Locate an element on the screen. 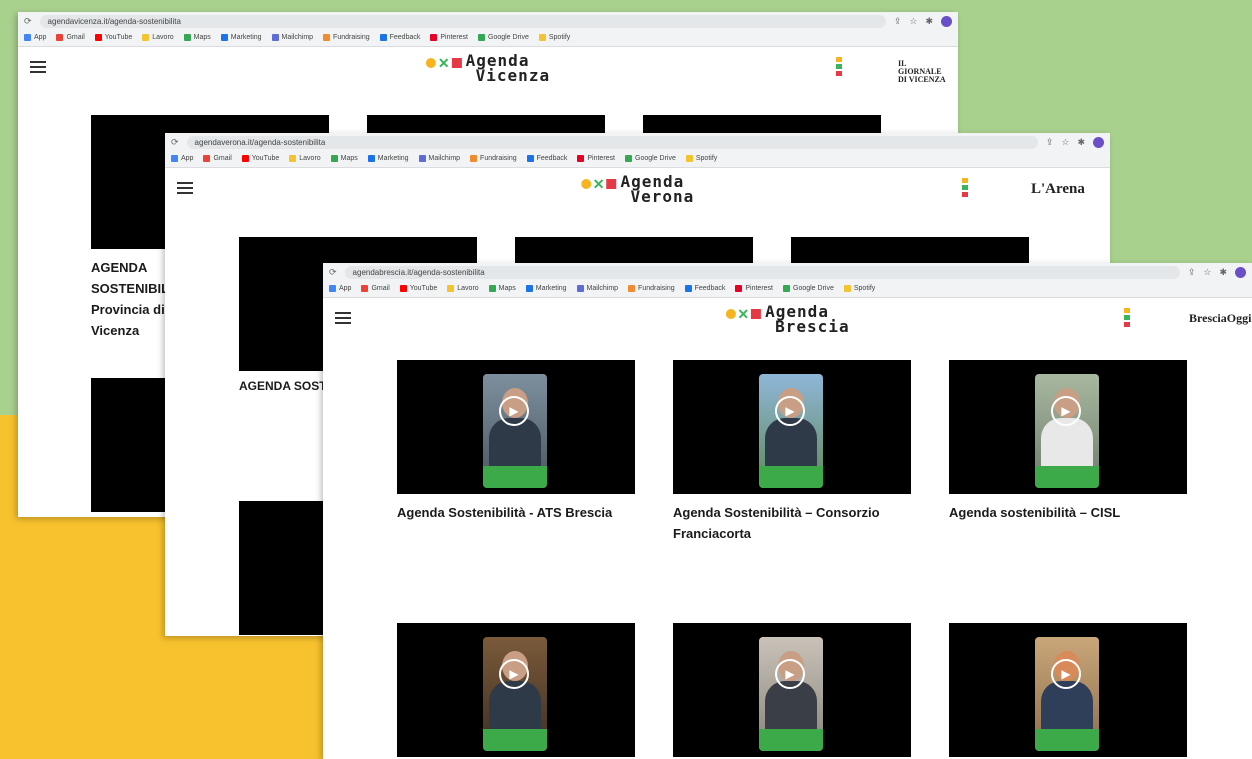 The height and width of the screenshot is (759, 1252). article-card: ▶ Agenda sostenibilità – CISL is located at coordinates (1068, 454).